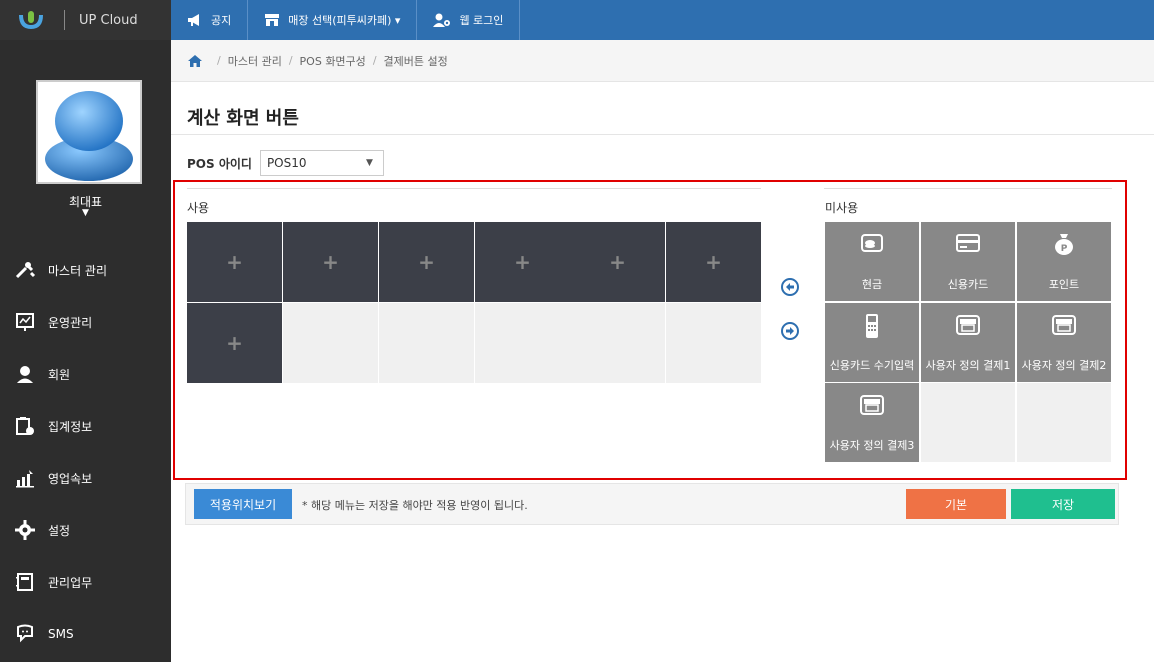  What do you see at coordinates (1064, 261) in the screenshot?
I see `unused-button-point: P 포인트` at bounding box center [1064, 261].